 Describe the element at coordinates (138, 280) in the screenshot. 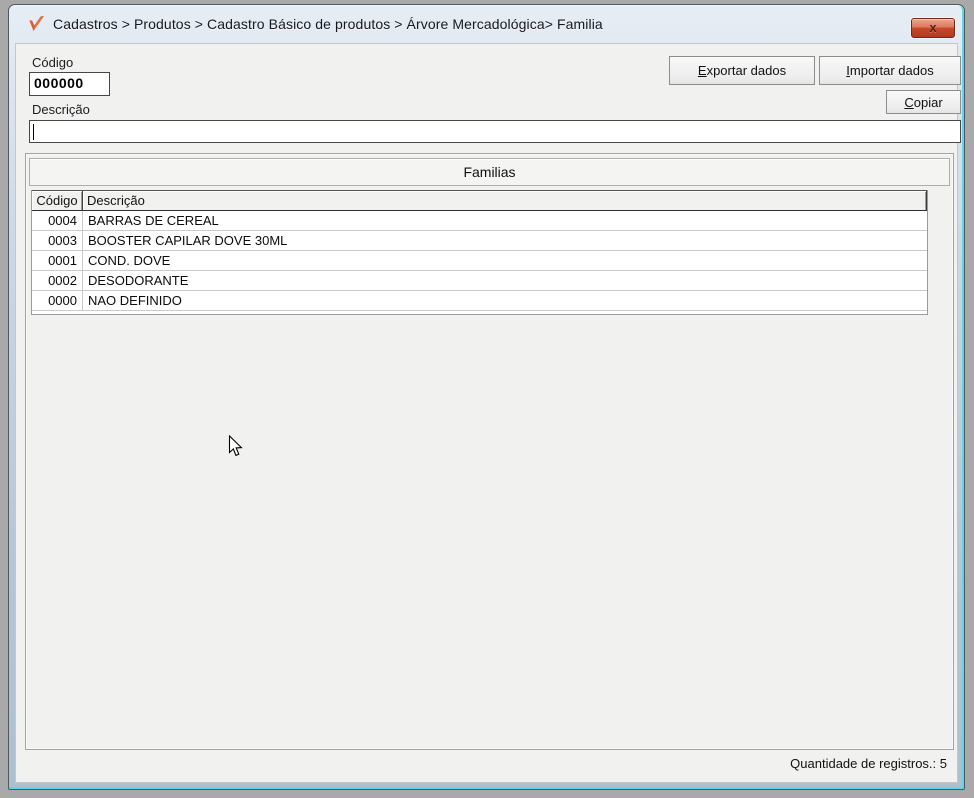

I see `cell-descricao: DESODORANTE` at that location.